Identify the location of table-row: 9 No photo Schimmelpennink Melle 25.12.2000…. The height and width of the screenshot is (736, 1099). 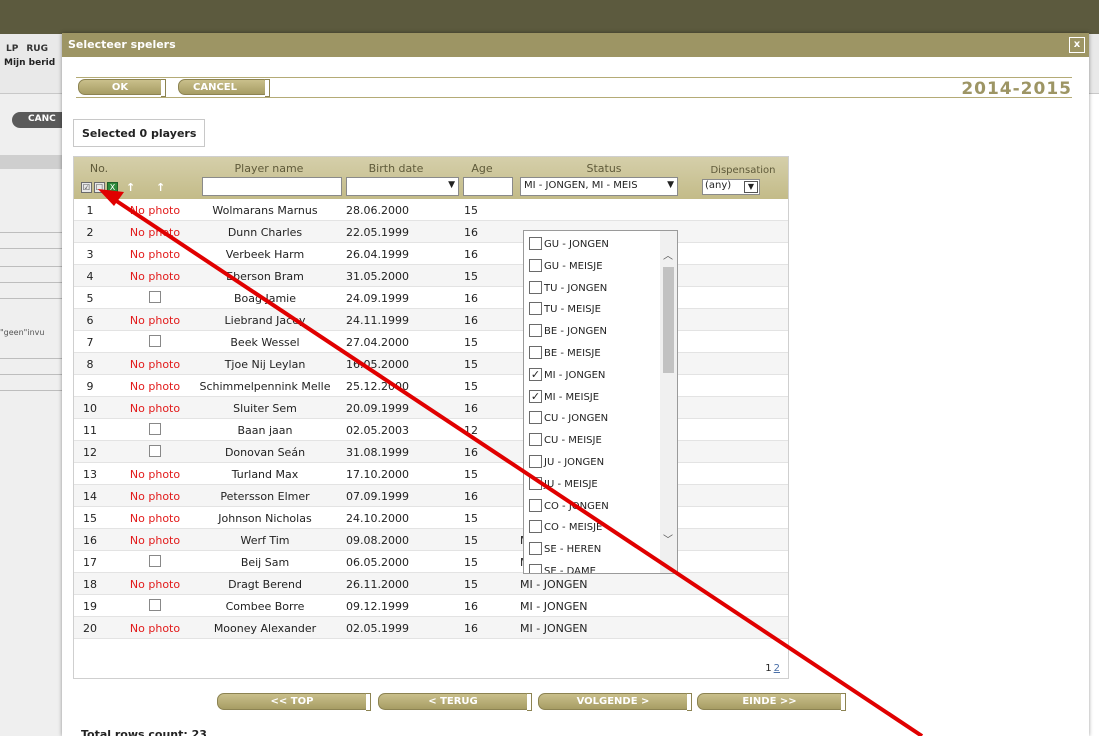
(431, 386).